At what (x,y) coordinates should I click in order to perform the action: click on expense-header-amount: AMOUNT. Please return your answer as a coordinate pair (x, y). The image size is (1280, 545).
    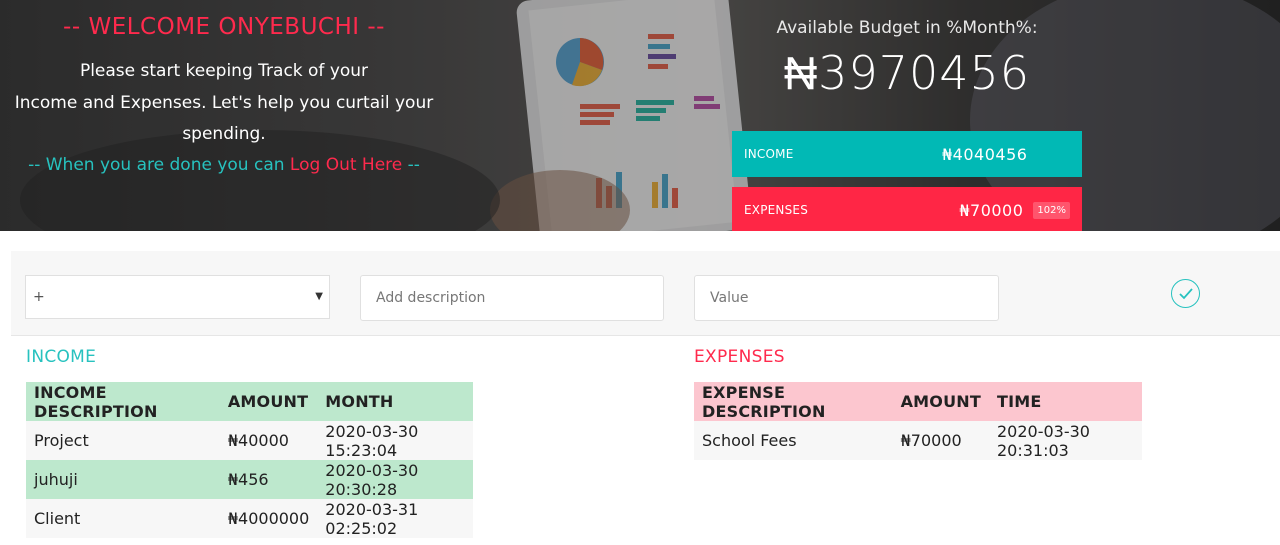
    Looking at the image, I should click on (940, 401).